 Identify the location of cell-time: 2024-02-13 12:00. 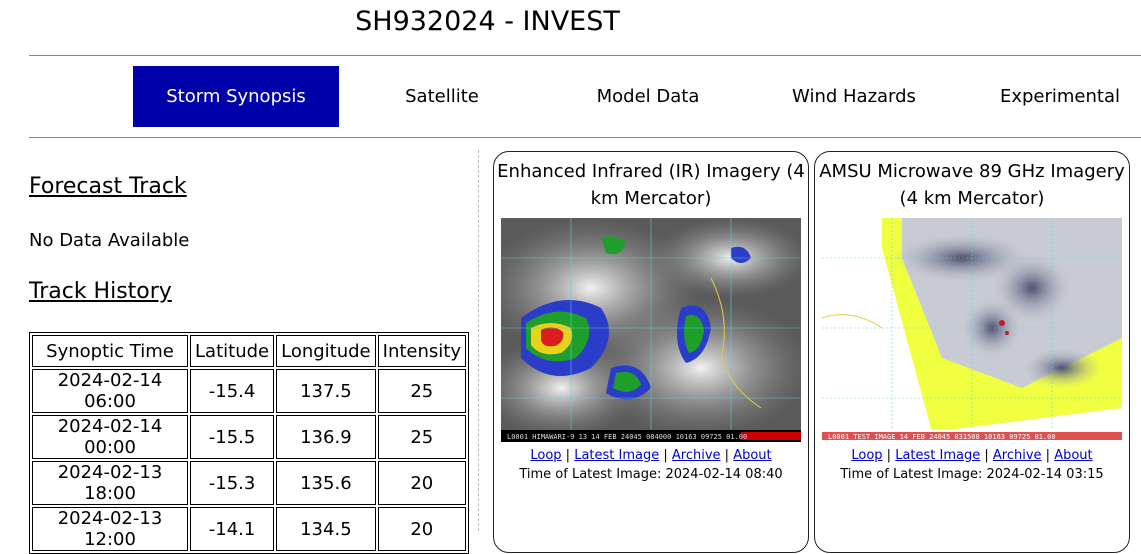
(110, 529).